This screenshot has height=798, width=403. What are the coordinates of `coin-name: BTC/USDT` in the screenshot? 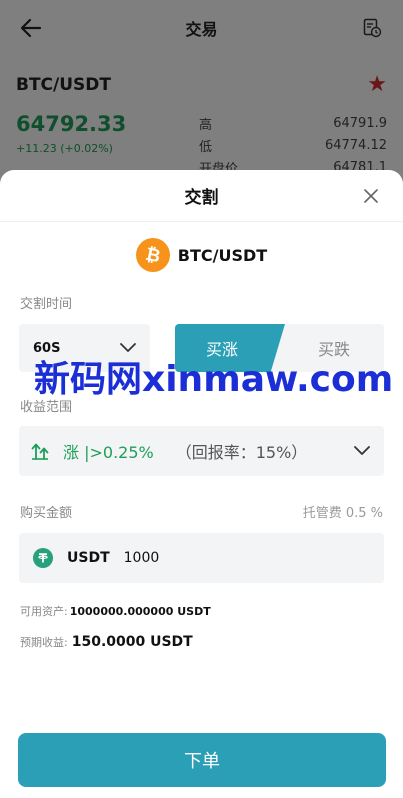 It's located at (222, 255).